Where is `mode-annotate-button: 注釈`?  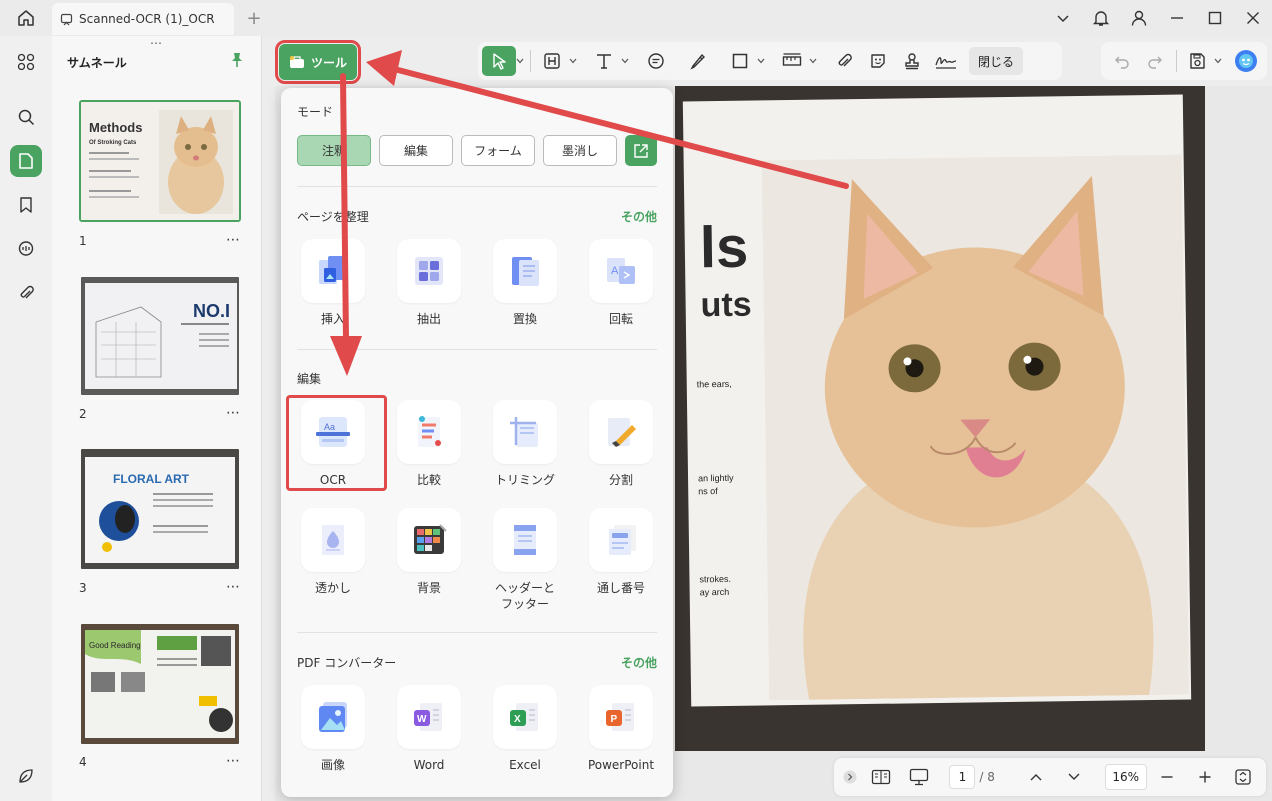 mode-annotate-button: 注釈 is located at coordinates (334, 150).